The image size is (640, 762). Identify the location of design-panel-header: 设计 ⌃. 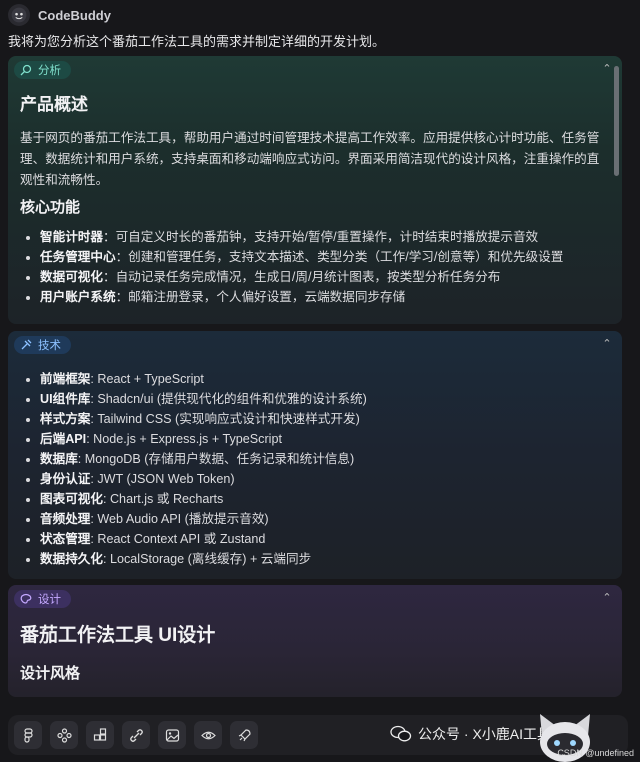
(315, 599).